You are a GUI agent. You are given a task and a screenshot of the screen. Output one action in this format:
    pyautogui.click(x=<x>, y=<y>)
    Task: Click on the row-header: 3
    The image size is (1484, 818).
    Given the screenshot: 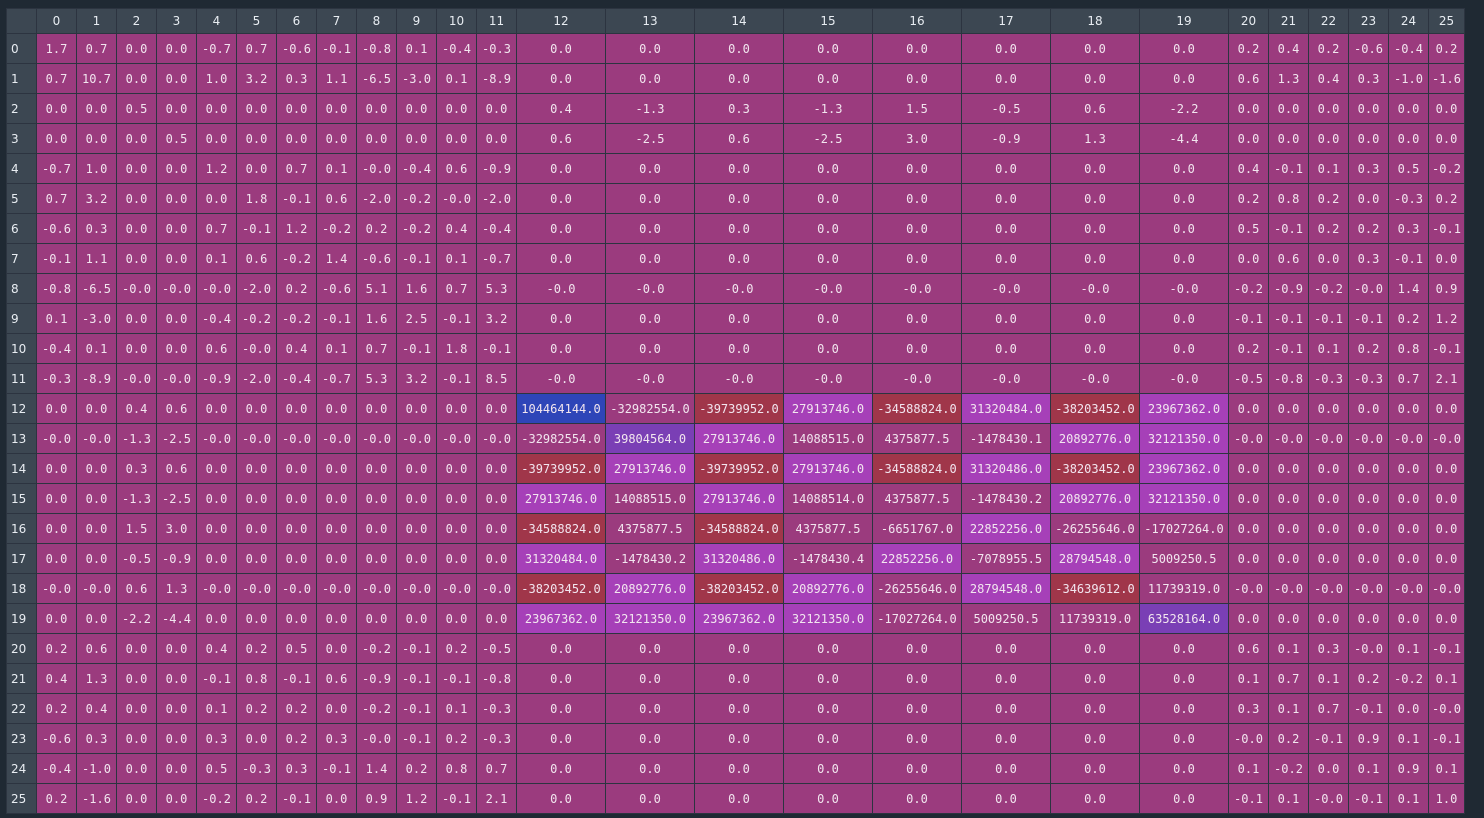 What is the action you would take?
    pyautogui.click(x=21, y=138)
    